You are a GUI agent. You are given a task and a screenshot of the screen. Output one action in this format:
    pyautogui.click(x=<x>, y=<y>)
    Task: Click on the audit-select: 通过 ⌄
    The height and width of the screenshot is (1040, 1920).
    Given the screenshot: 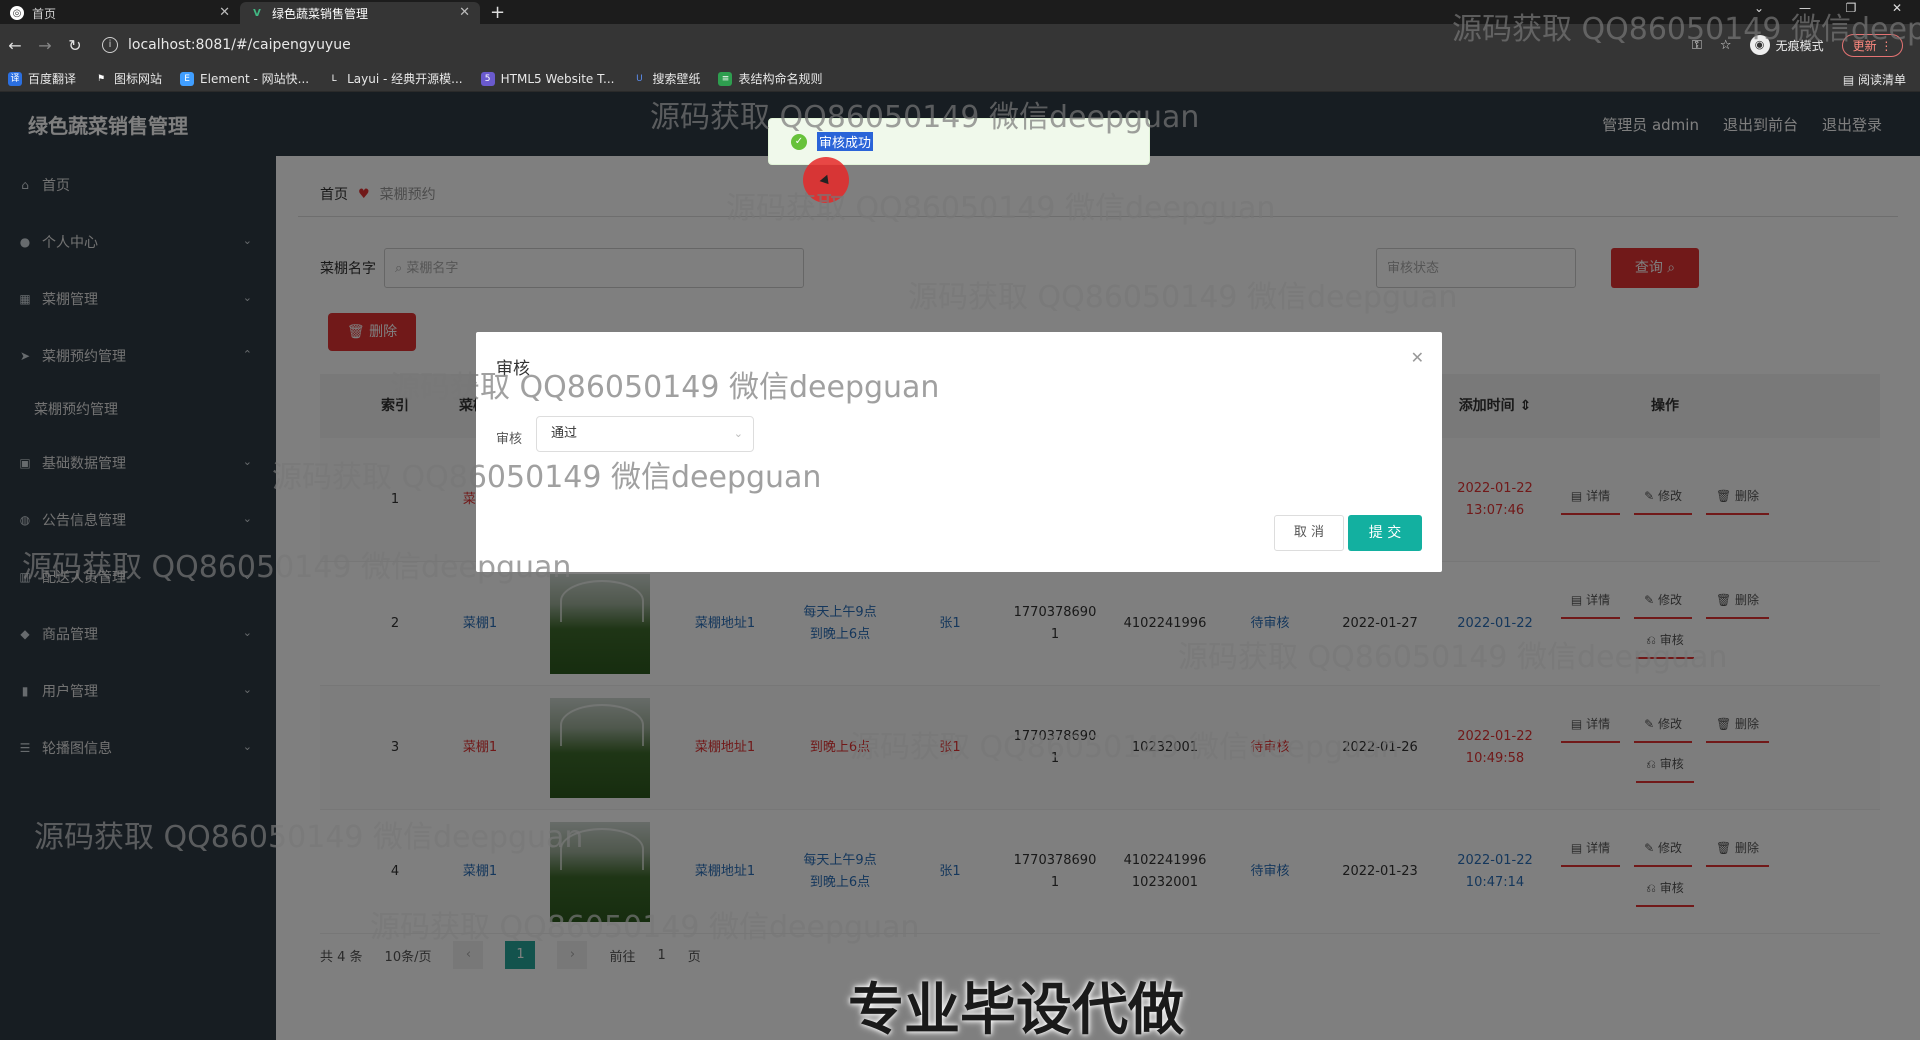 What is the action you would take?
    pyautogui.click(x=645, y=434)
    